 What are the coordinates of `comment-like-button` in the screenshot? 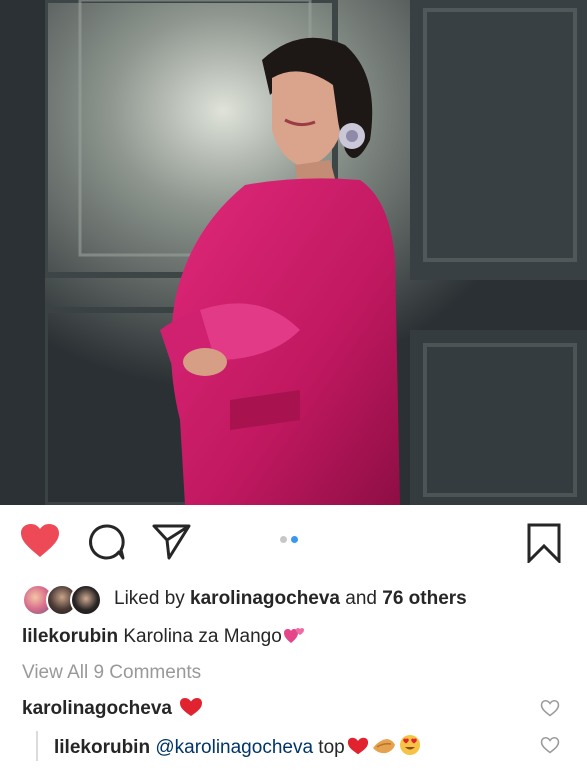 It's located at (550, 710).